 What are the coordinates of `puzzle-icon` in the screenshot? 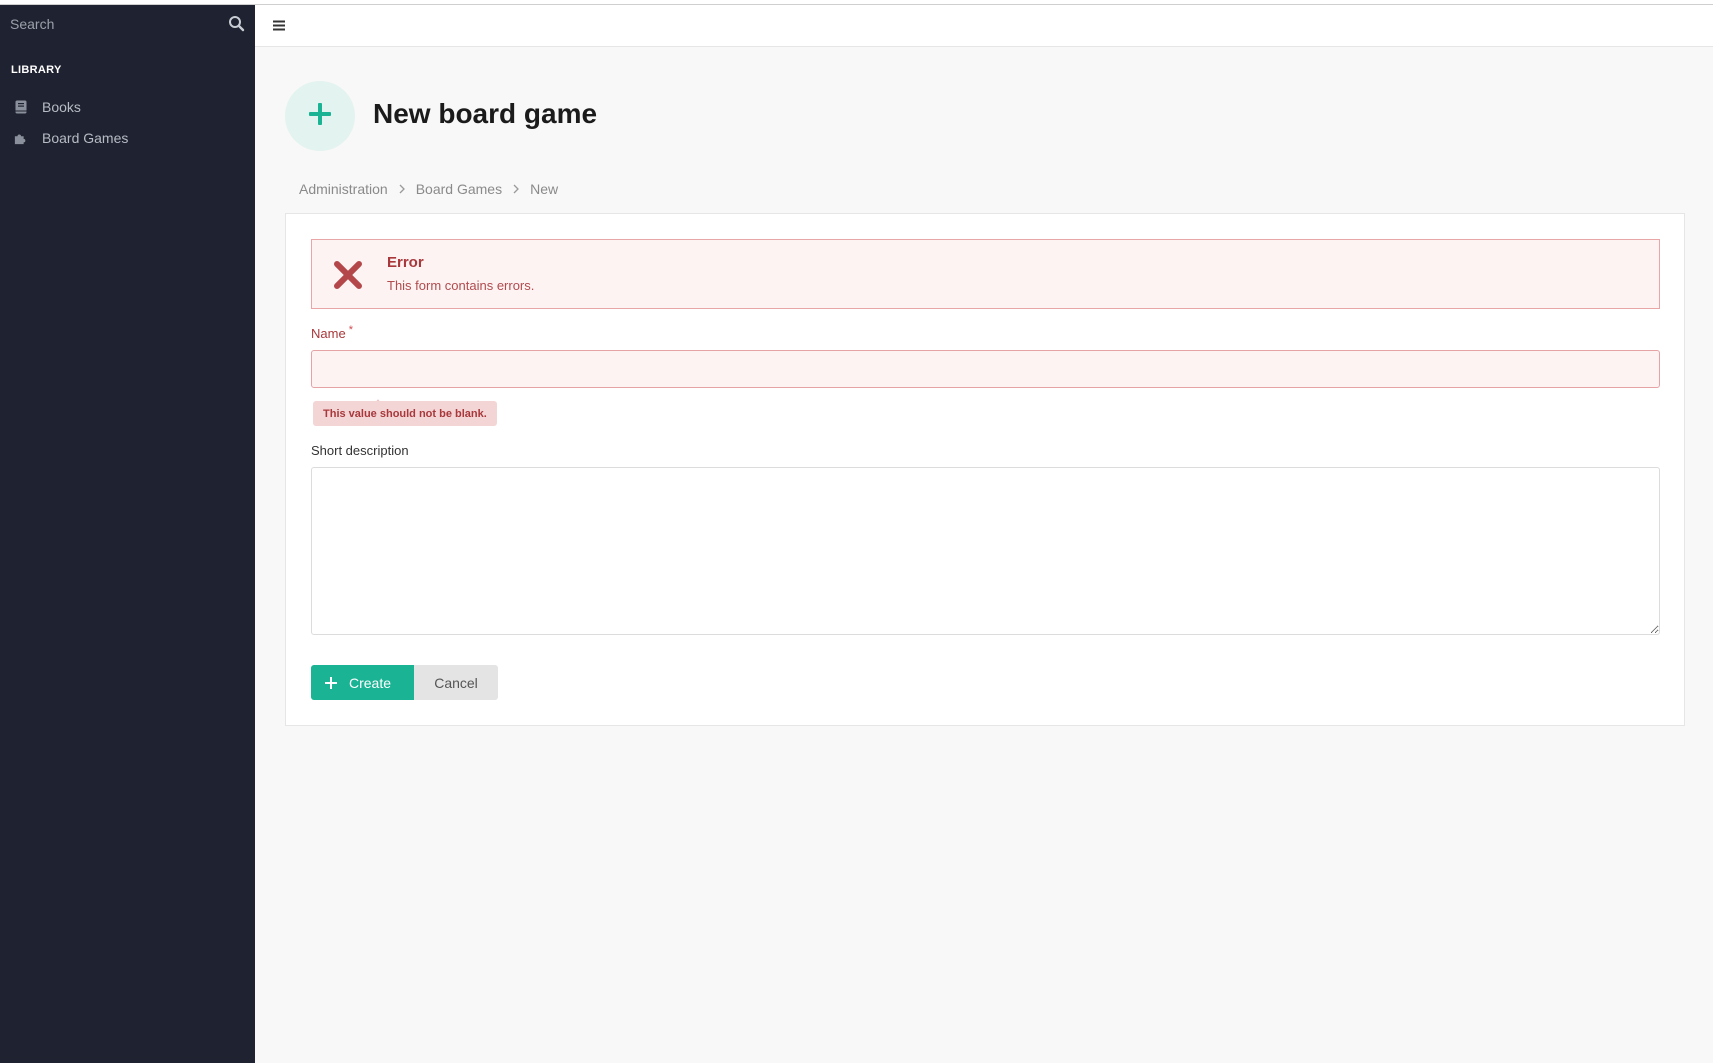 It's located at (21, 138).